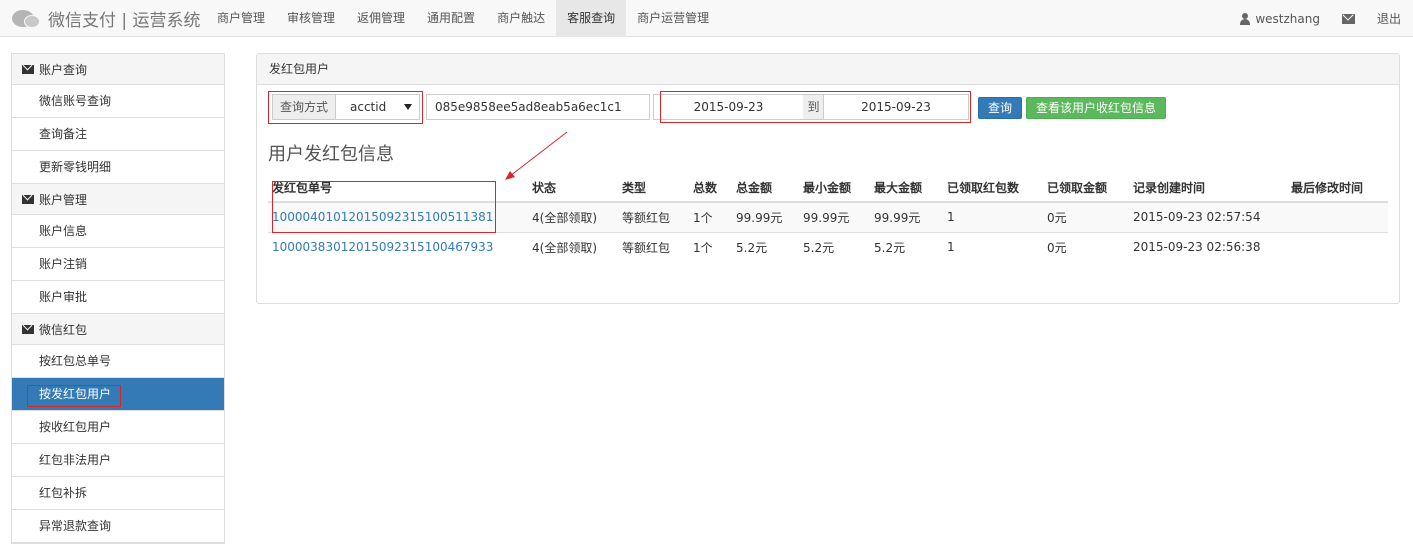  What do you see at coordinates (63, 329) in the screenshot?
I see `sidebar-group-title: 微信红包` at bounding box center [63, 329].